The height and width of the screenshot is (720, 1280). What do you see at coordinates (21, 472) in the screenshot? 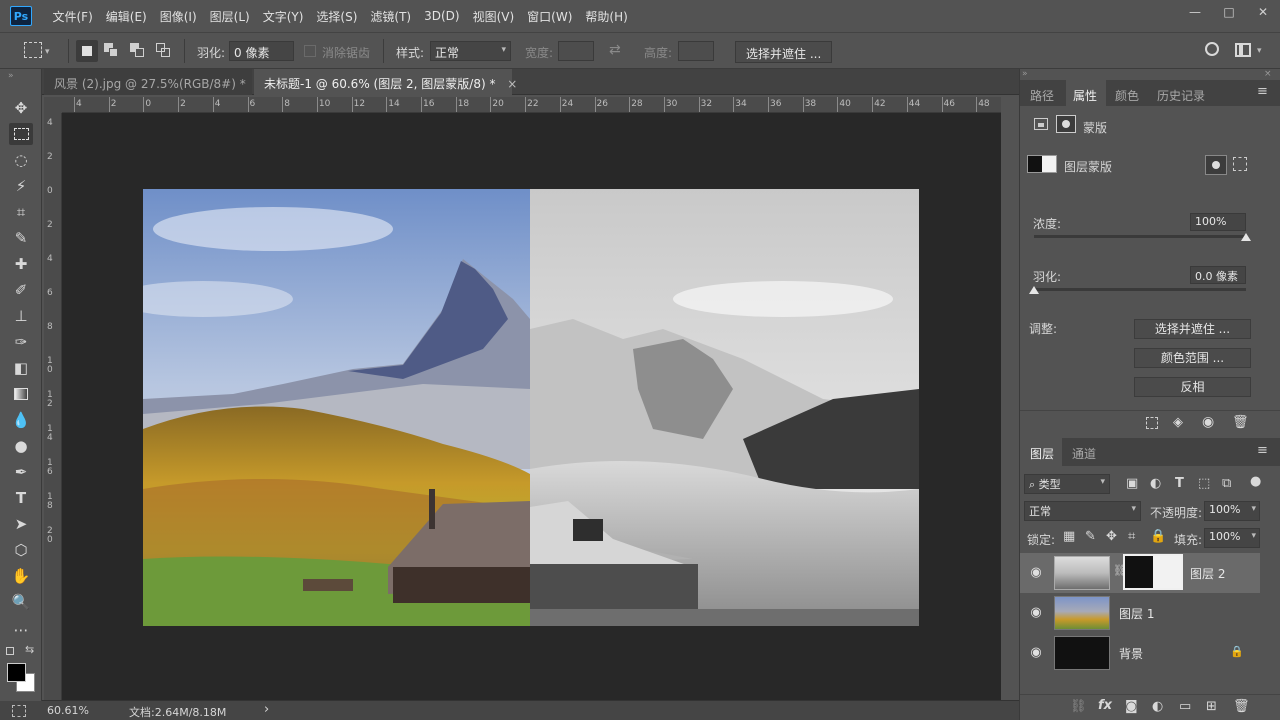
I see `pen-tool-icon: ✒` at bounding box center [21, 472].